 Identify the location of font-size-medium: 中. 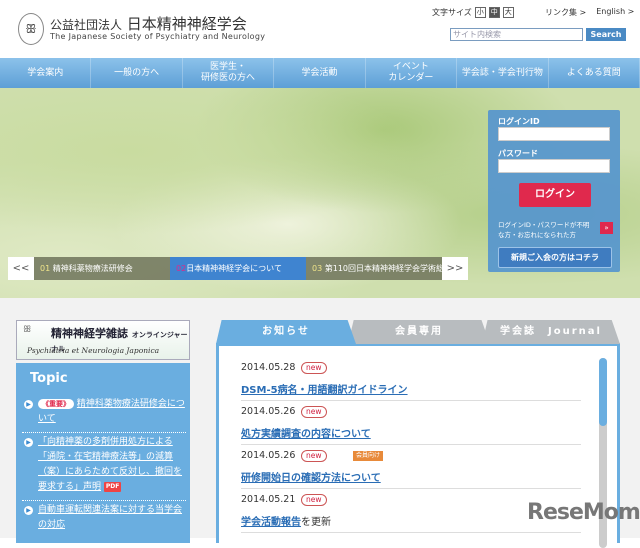
(494, 12).